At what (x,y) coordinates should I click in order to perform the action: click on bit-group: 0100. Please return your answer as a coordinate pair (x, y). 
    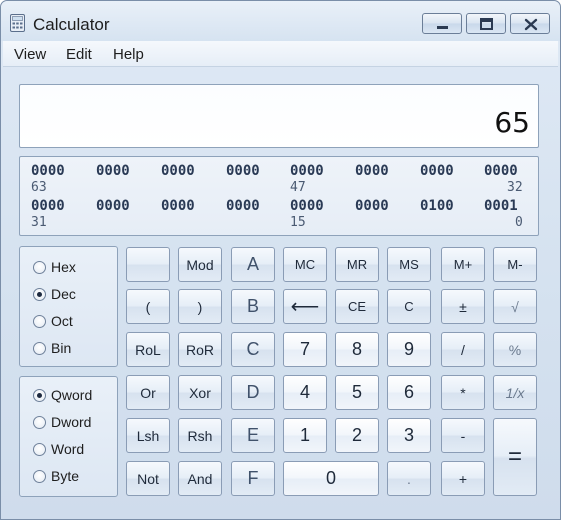
    Looking at the image, I should click on (437, 206).